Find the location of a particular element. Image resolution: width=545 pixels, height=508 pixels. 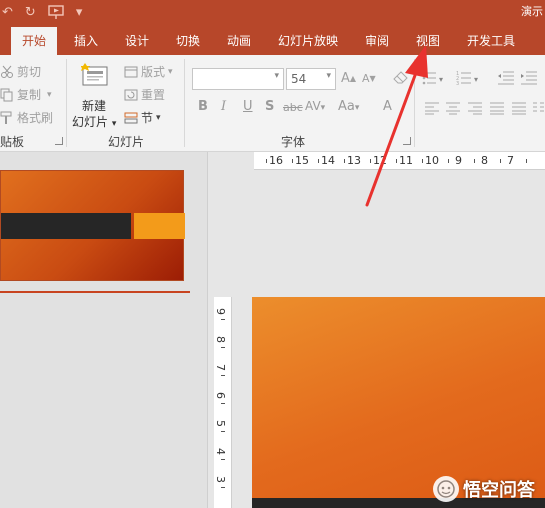

tab-transitions: 切换 is located at coordinates (188, 40).